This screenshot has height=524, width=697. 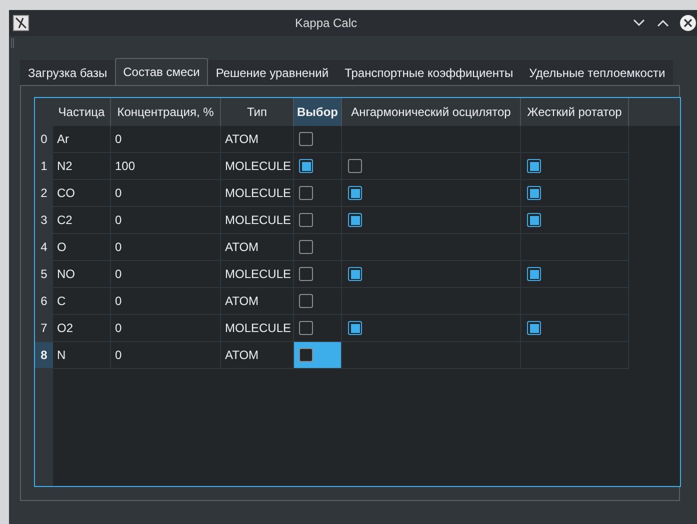 What do you see at coordinates (318, 112) in the screenshot?
I see `column-header: Выбор` at bounding box center [318, 112].